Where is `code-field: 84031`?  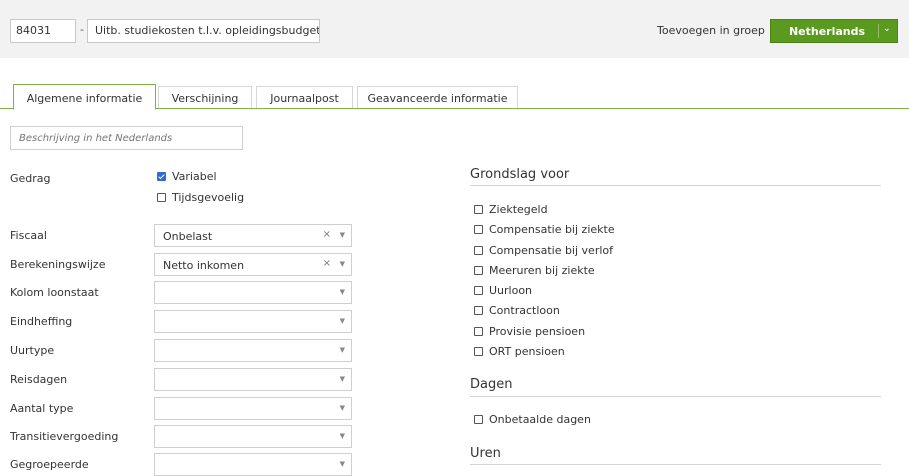 code-field: 84031 is located at coordinates (43, 31).